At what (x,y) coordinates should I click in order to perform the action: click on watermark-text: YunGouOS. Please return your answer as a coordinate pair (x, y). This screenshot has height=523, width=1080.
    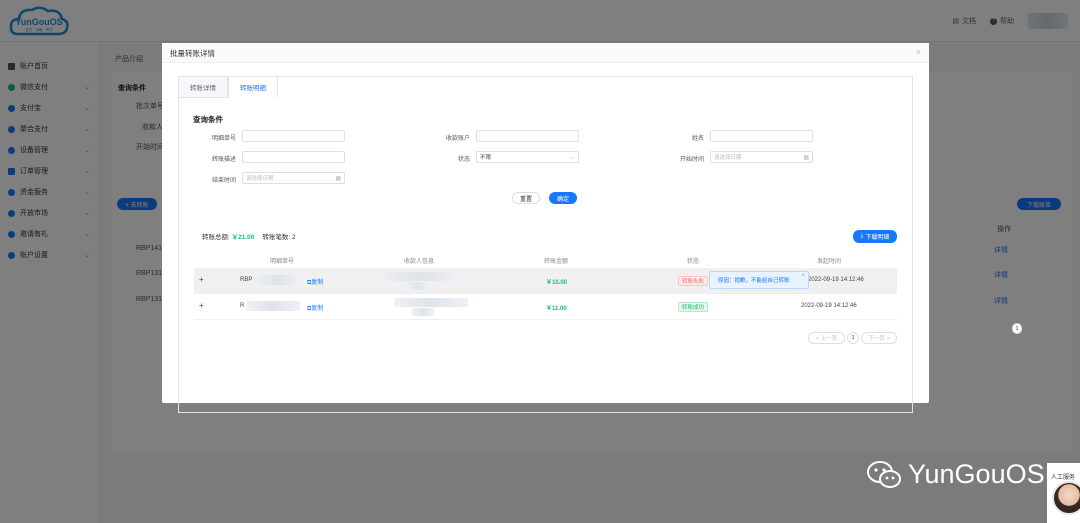
    Looking at the image, I should click on (976, 474).